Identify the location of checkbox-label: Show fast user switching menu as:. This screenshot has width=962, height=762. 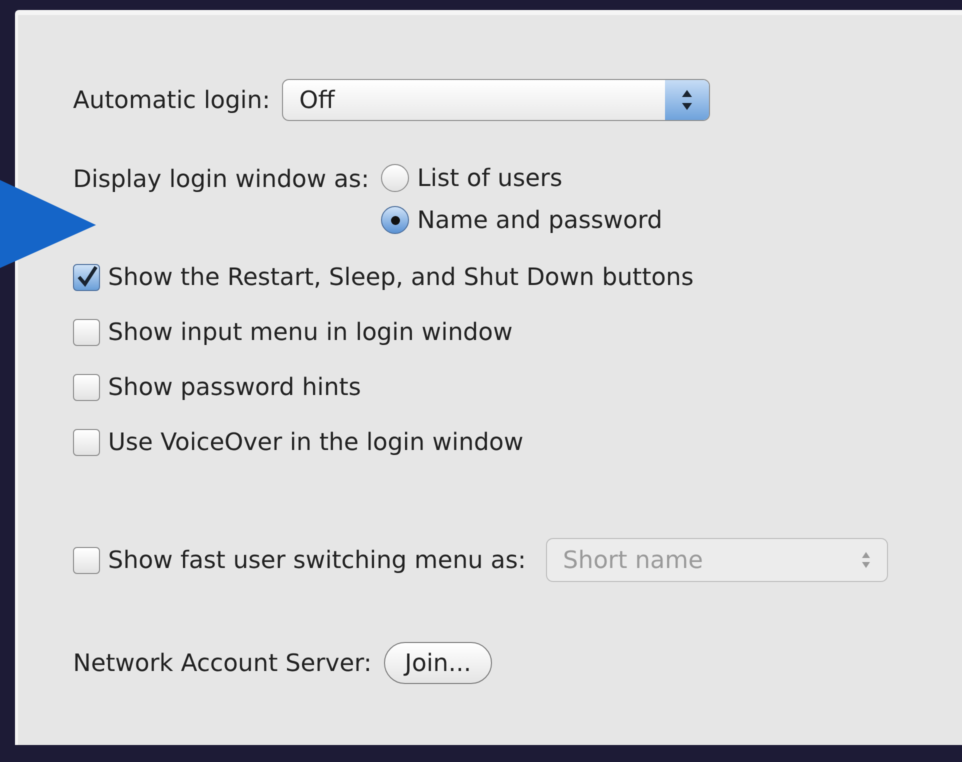
(317, 560).